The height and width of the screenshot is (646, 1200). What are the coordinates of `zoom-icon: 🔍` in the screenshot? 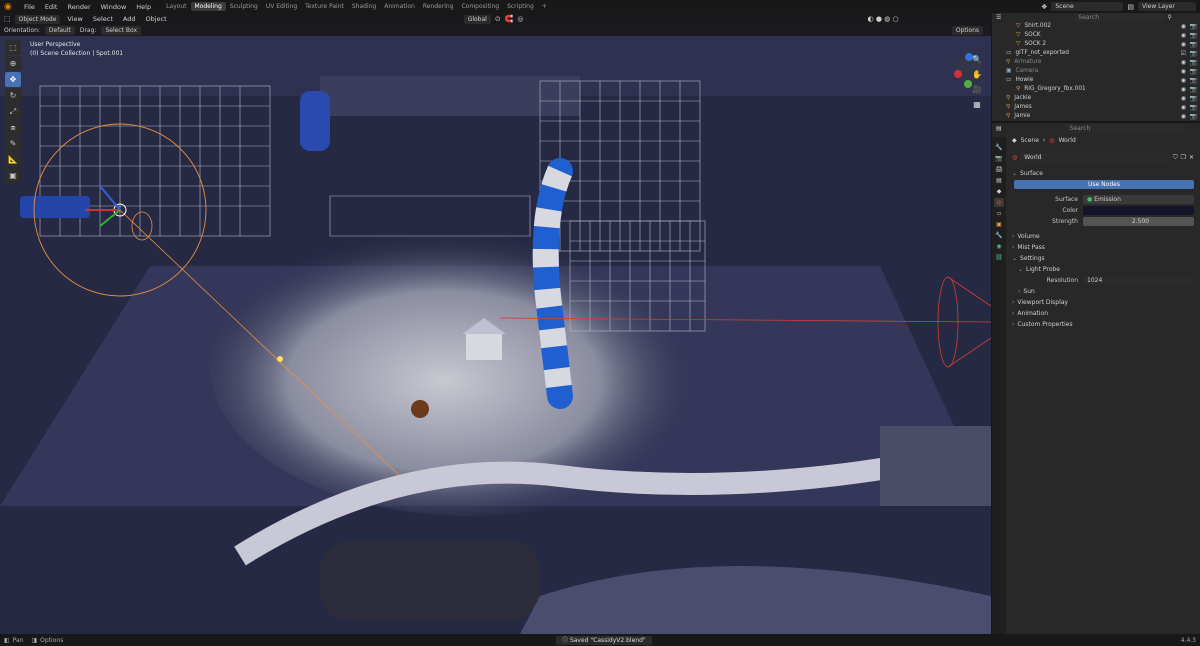 It's located at (977, 59).